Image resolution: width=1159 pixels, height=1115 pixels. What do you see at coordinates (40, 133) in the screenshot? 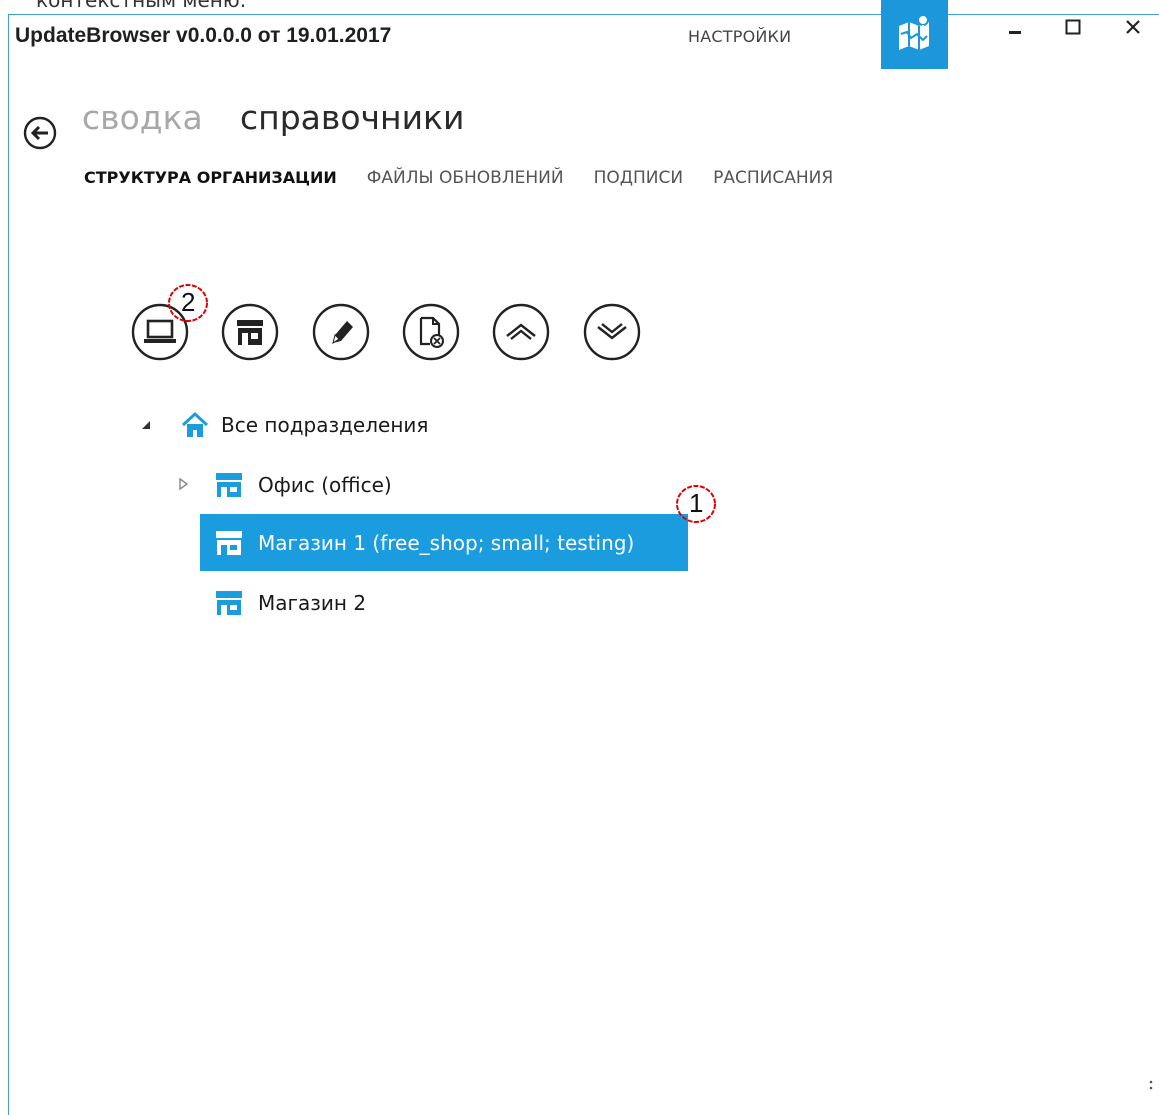
I see `back-arrow-icon` at bounding box center [40, 133].